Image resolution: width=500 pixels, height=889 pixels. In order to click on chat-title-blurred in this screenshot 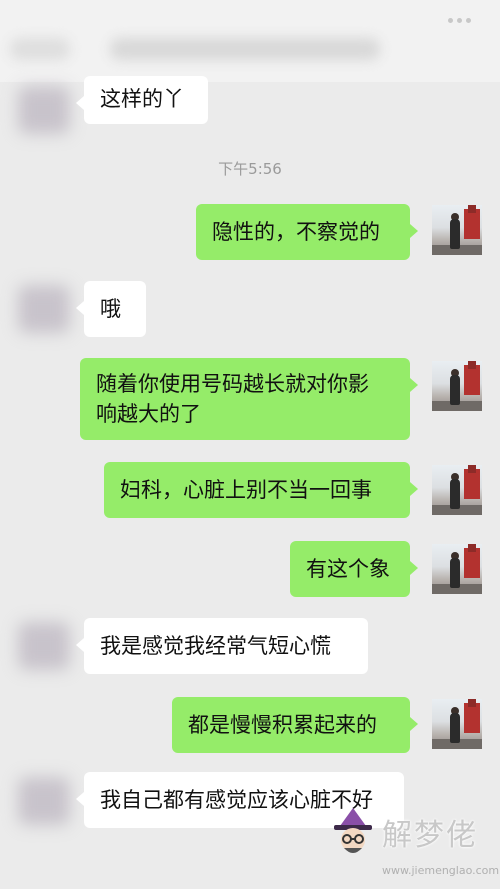, I will do `click(245, 49)`.